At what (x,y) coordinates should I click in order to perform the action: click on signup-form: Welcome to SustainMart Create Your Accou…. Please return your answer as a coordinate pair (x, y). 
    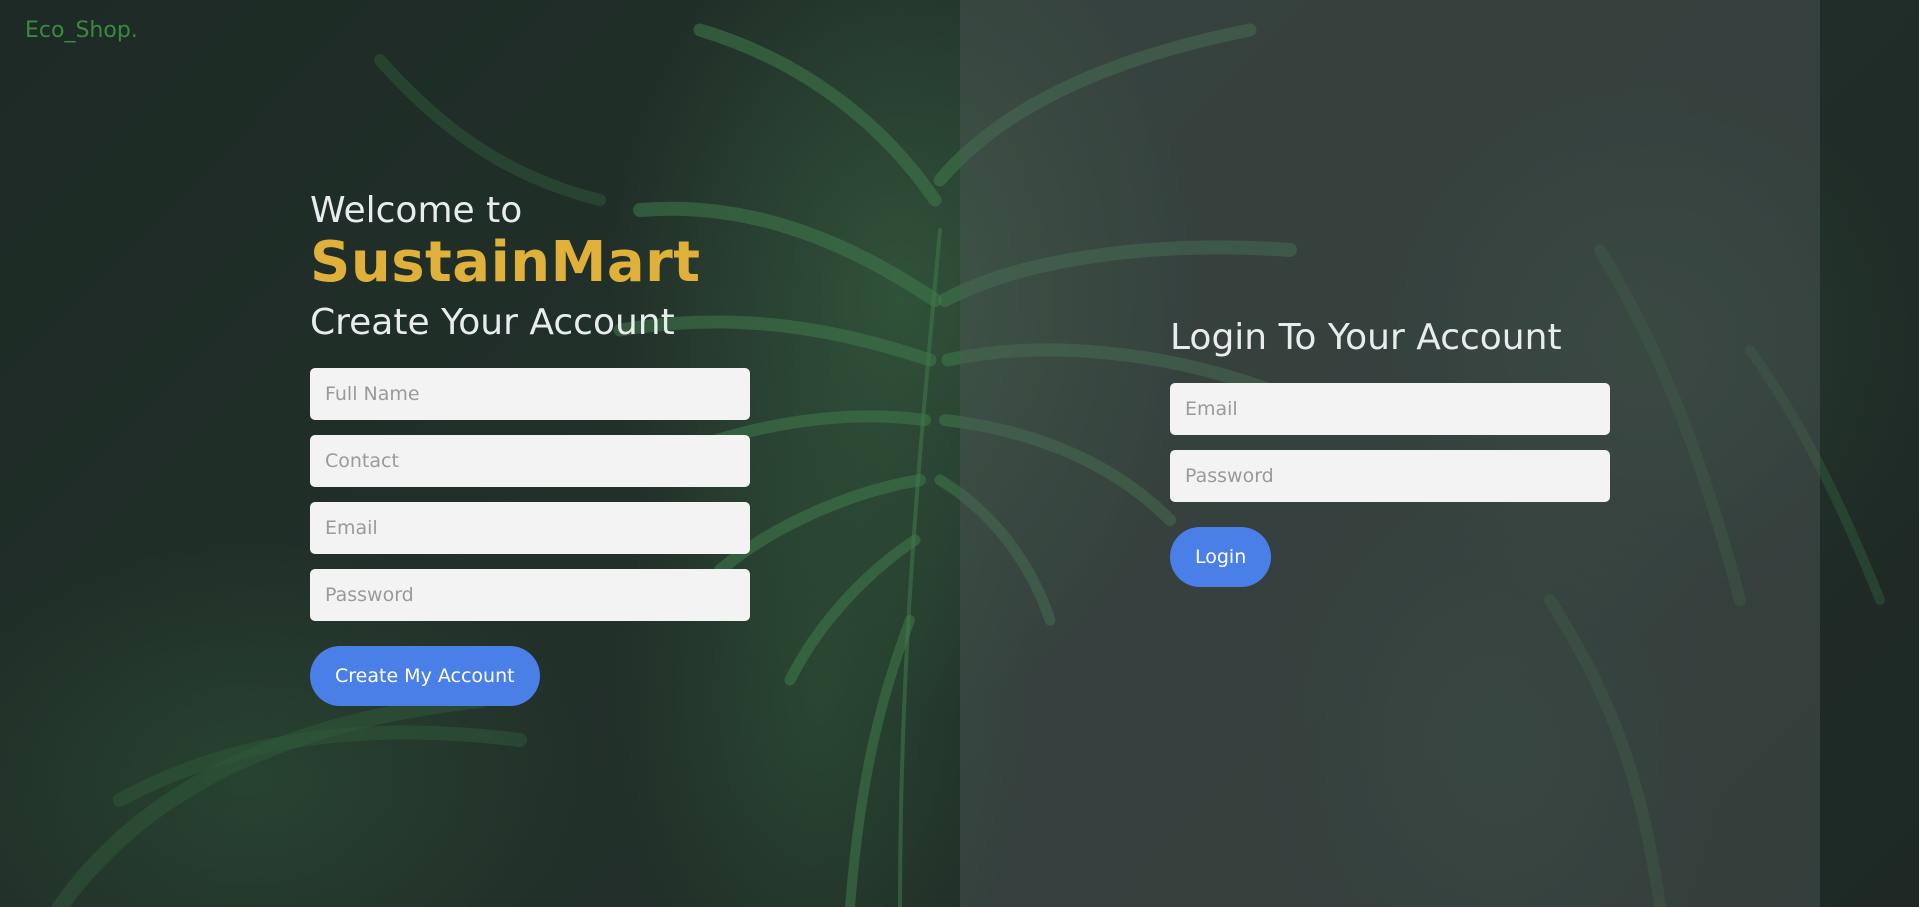
    Looking at the image, I should click on (530, 448).